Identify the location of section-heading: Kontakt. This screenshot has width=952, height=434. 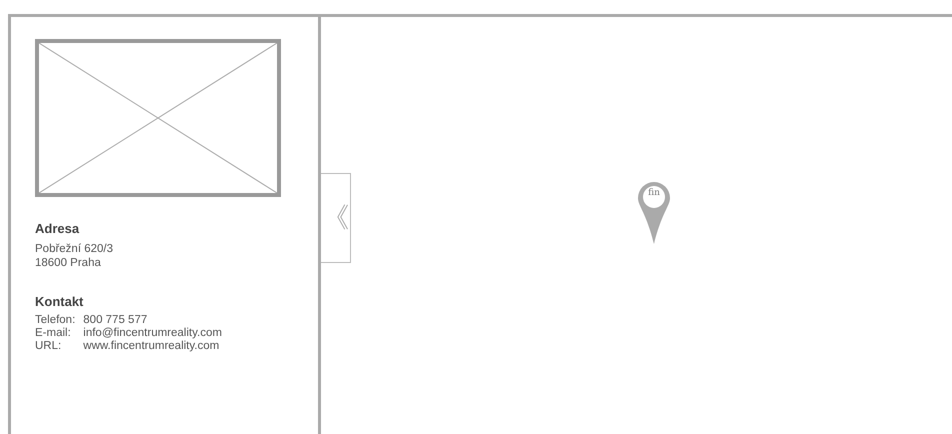
(59, 301).